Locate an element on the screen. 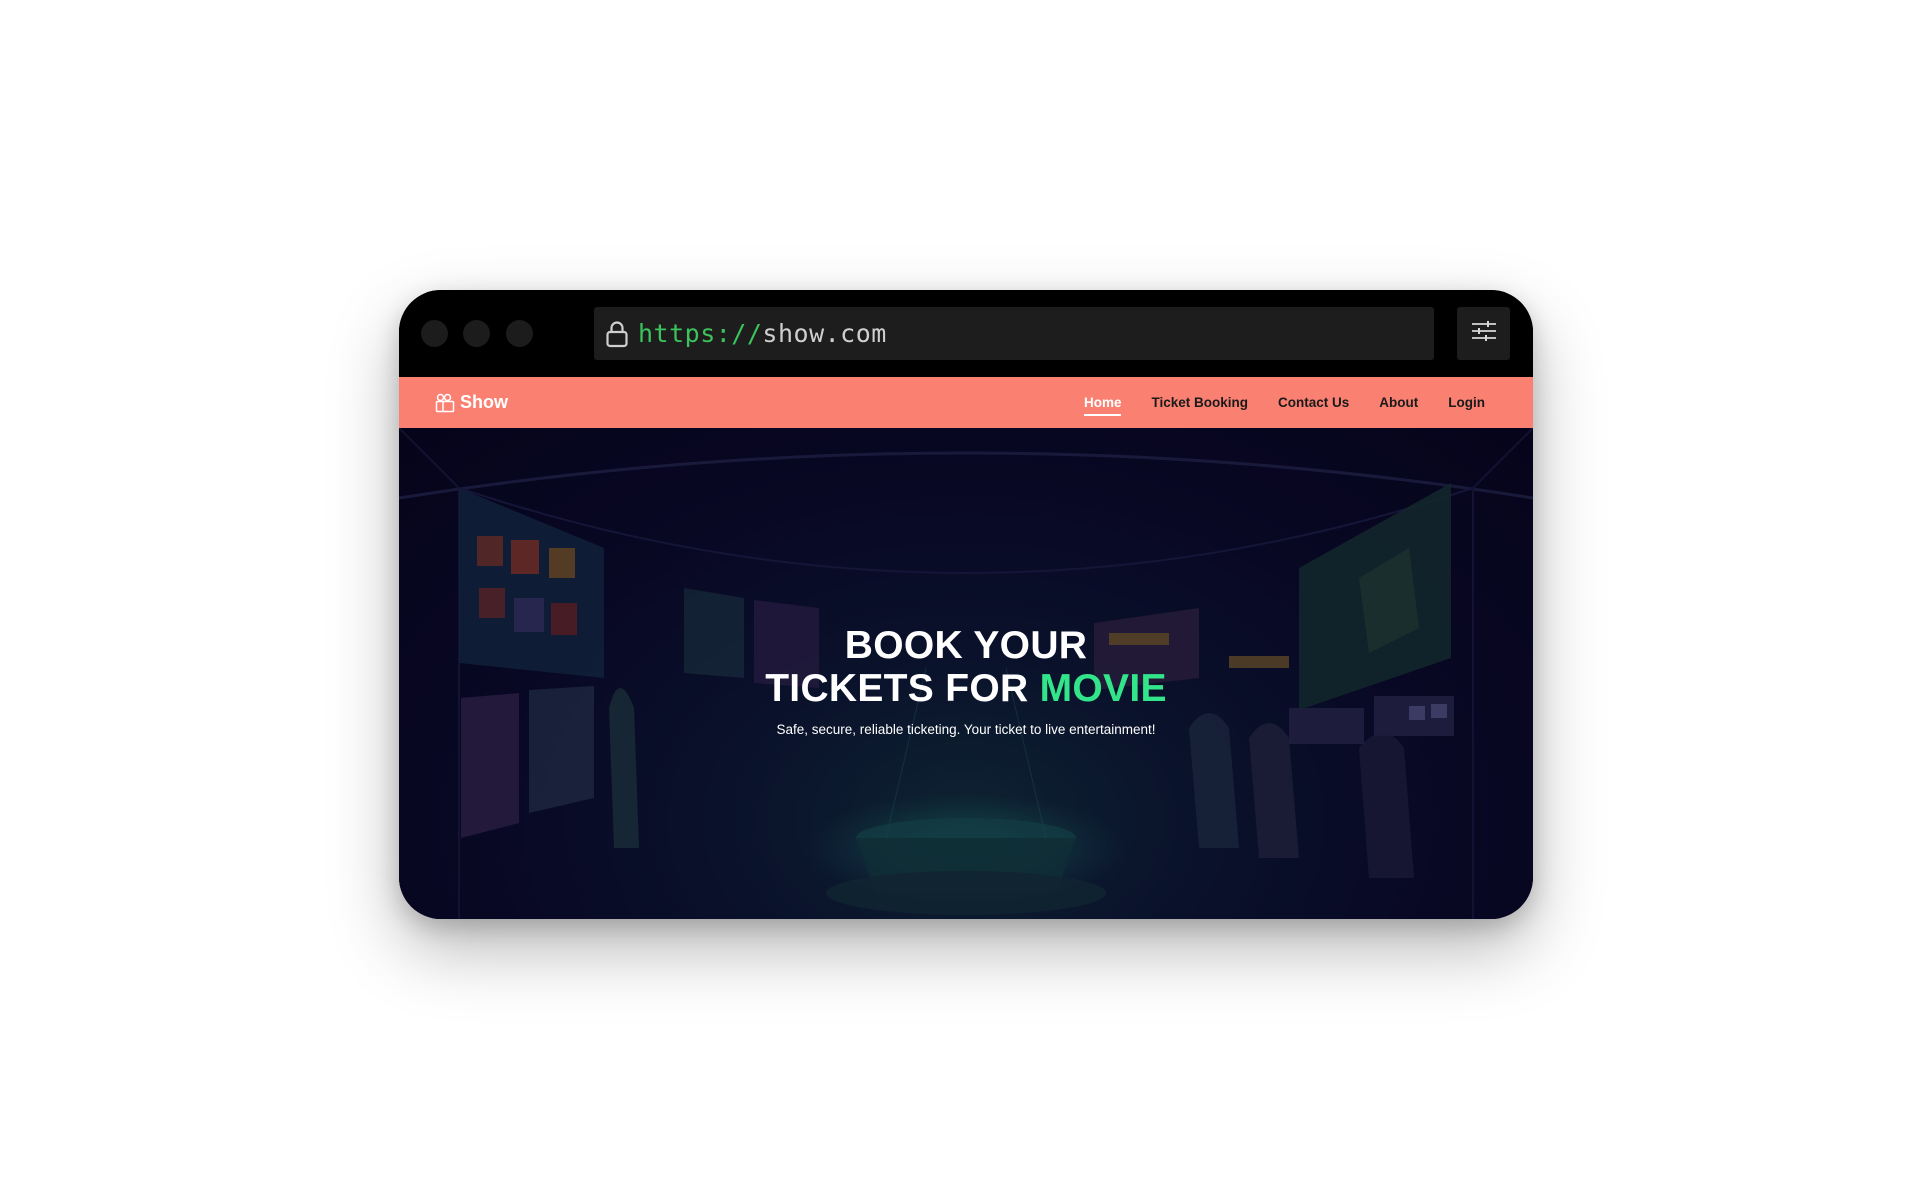 This screenshot has height=1200, width=1920. camera-icon is located at coordinates (445, 403).